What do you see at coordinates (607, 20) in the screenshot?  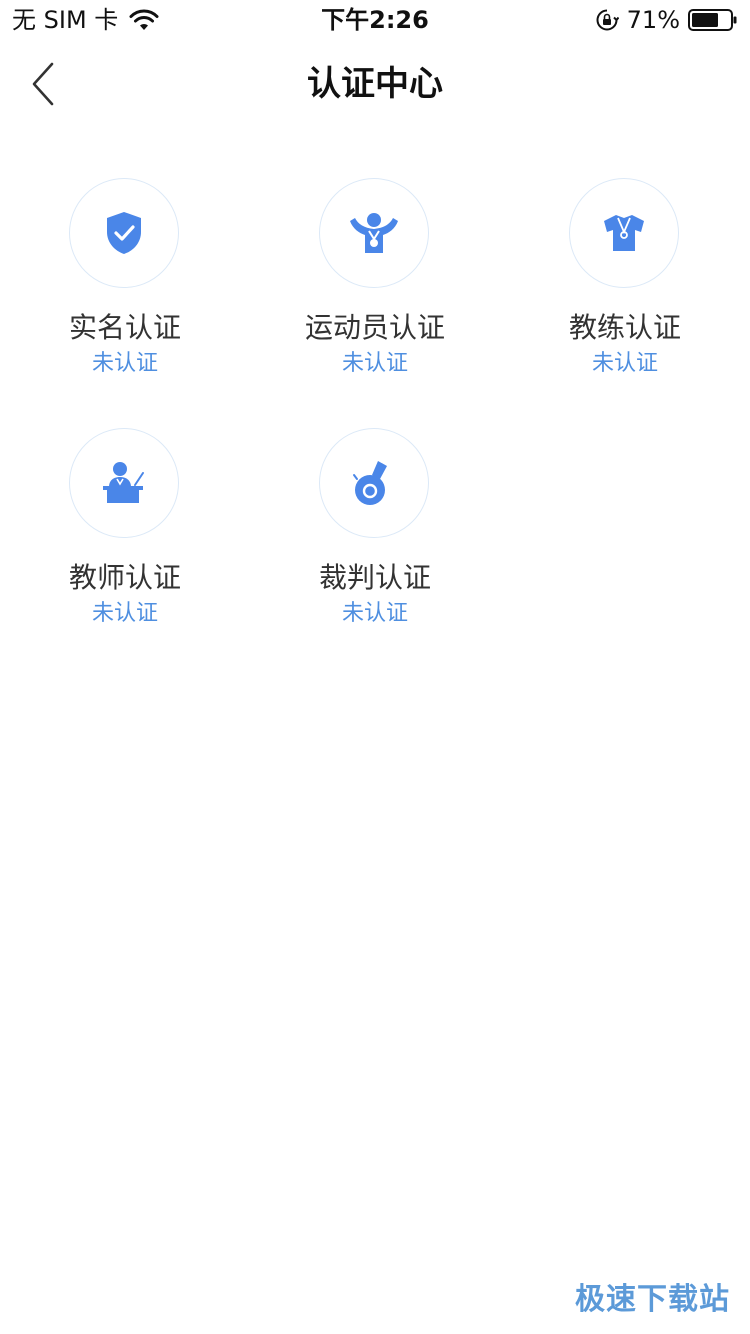 I see `orientation-lock-icon` at bounding box center [607, 20].